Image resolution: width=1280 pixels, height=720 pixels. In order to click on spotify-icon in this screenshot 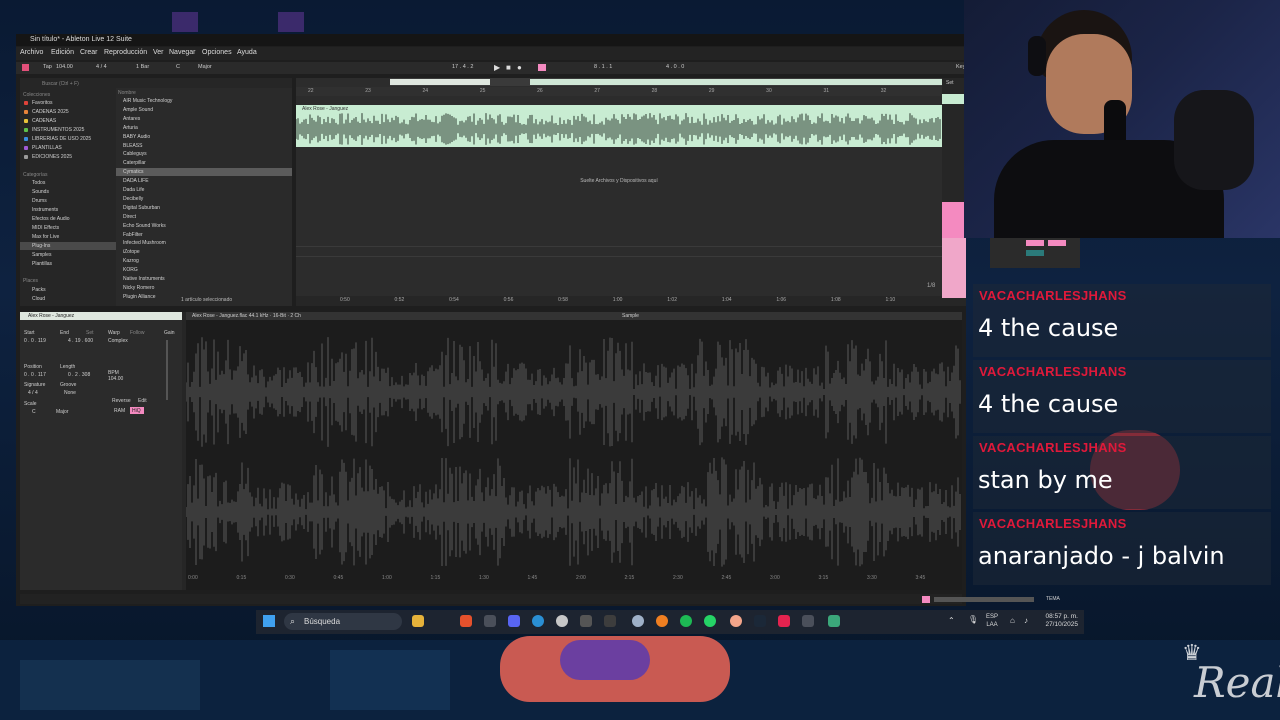, I will do `click(686, 621)`.